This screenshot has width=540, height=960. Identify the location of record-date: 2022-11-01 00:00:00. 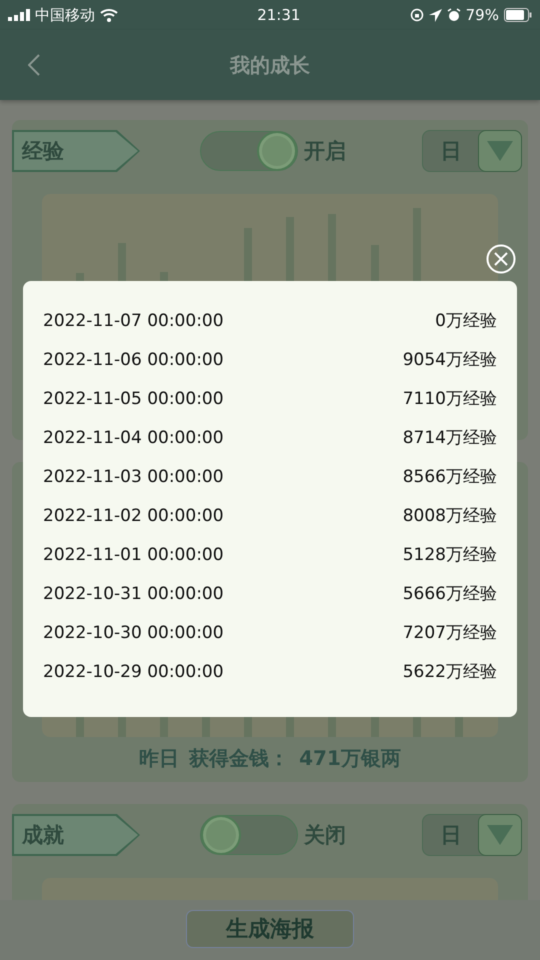
(133, 554).